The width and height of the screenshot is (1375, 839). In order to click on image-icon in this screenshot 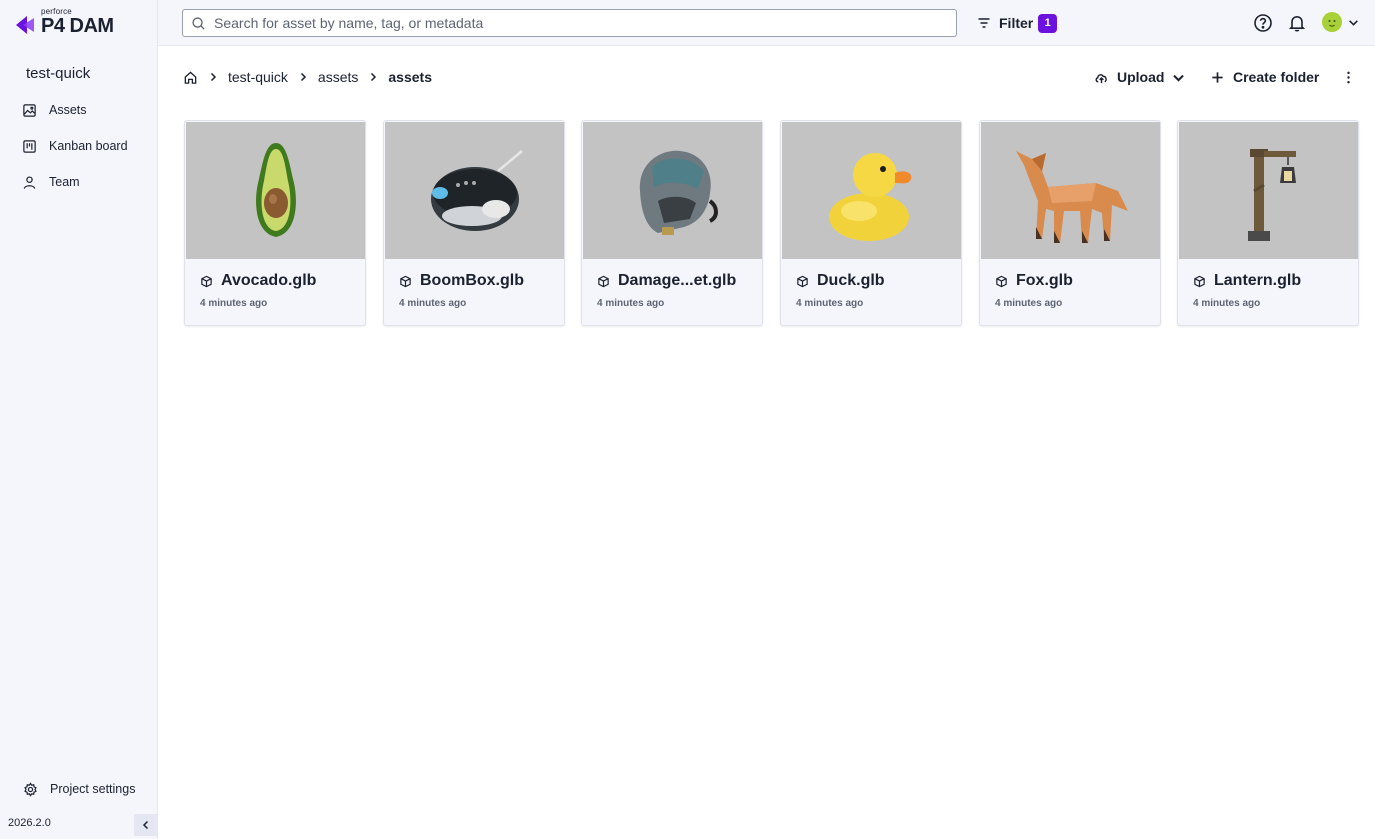, I will do `click(29, 110)`.